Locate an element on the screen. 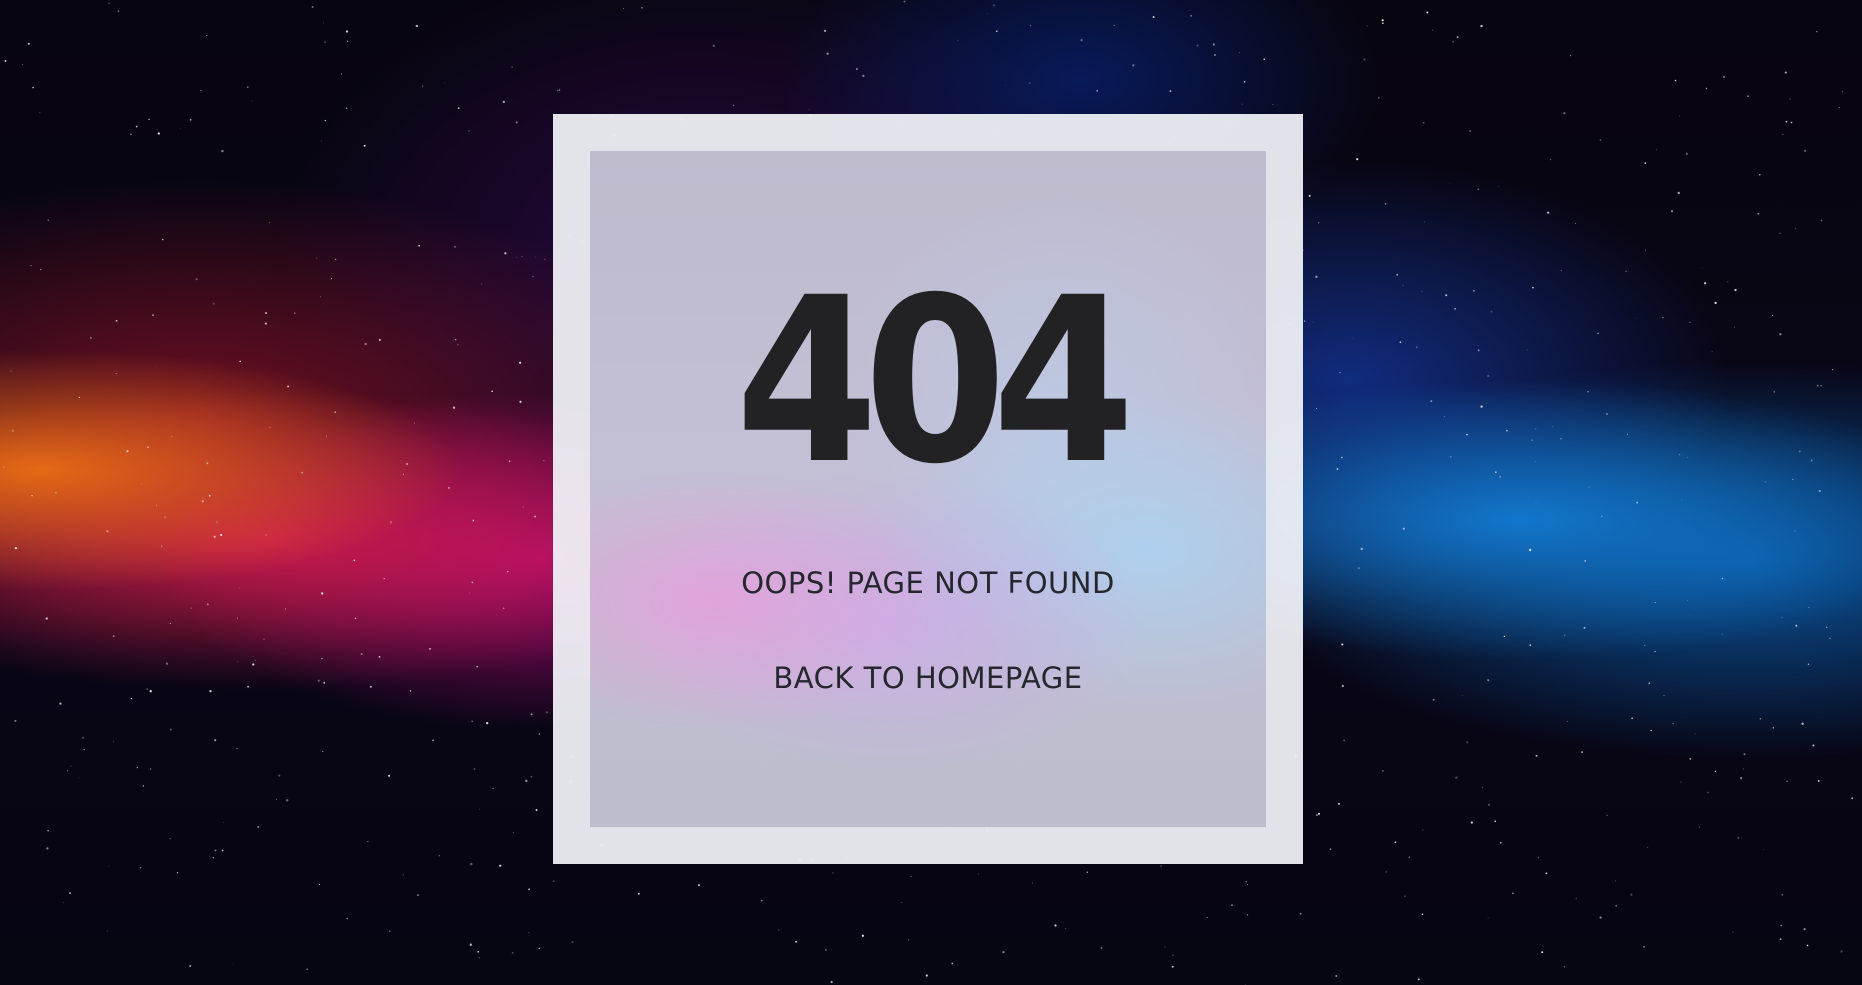 Image resolution: width=1862 pixels, height=985 pixels. error-code: 404 is located at coordinates (935, 381).